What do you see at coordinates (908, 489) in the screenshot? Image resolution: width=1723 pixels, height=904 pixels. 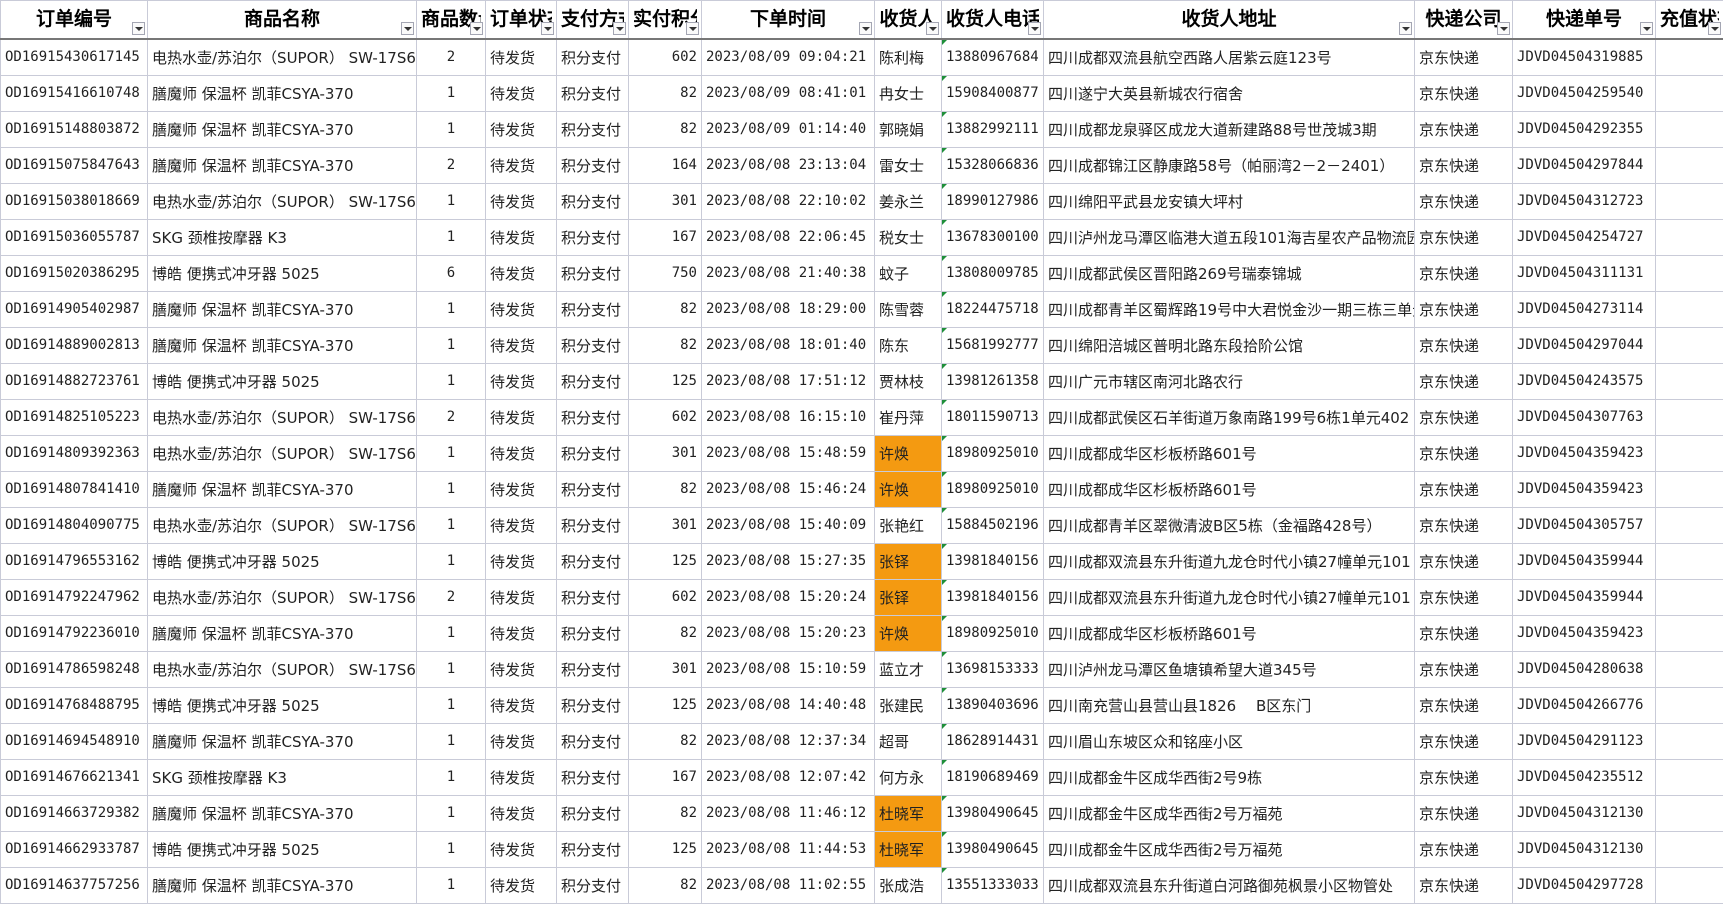 I see `cell-receiver: 许焕` at bounding box center [908, 489].